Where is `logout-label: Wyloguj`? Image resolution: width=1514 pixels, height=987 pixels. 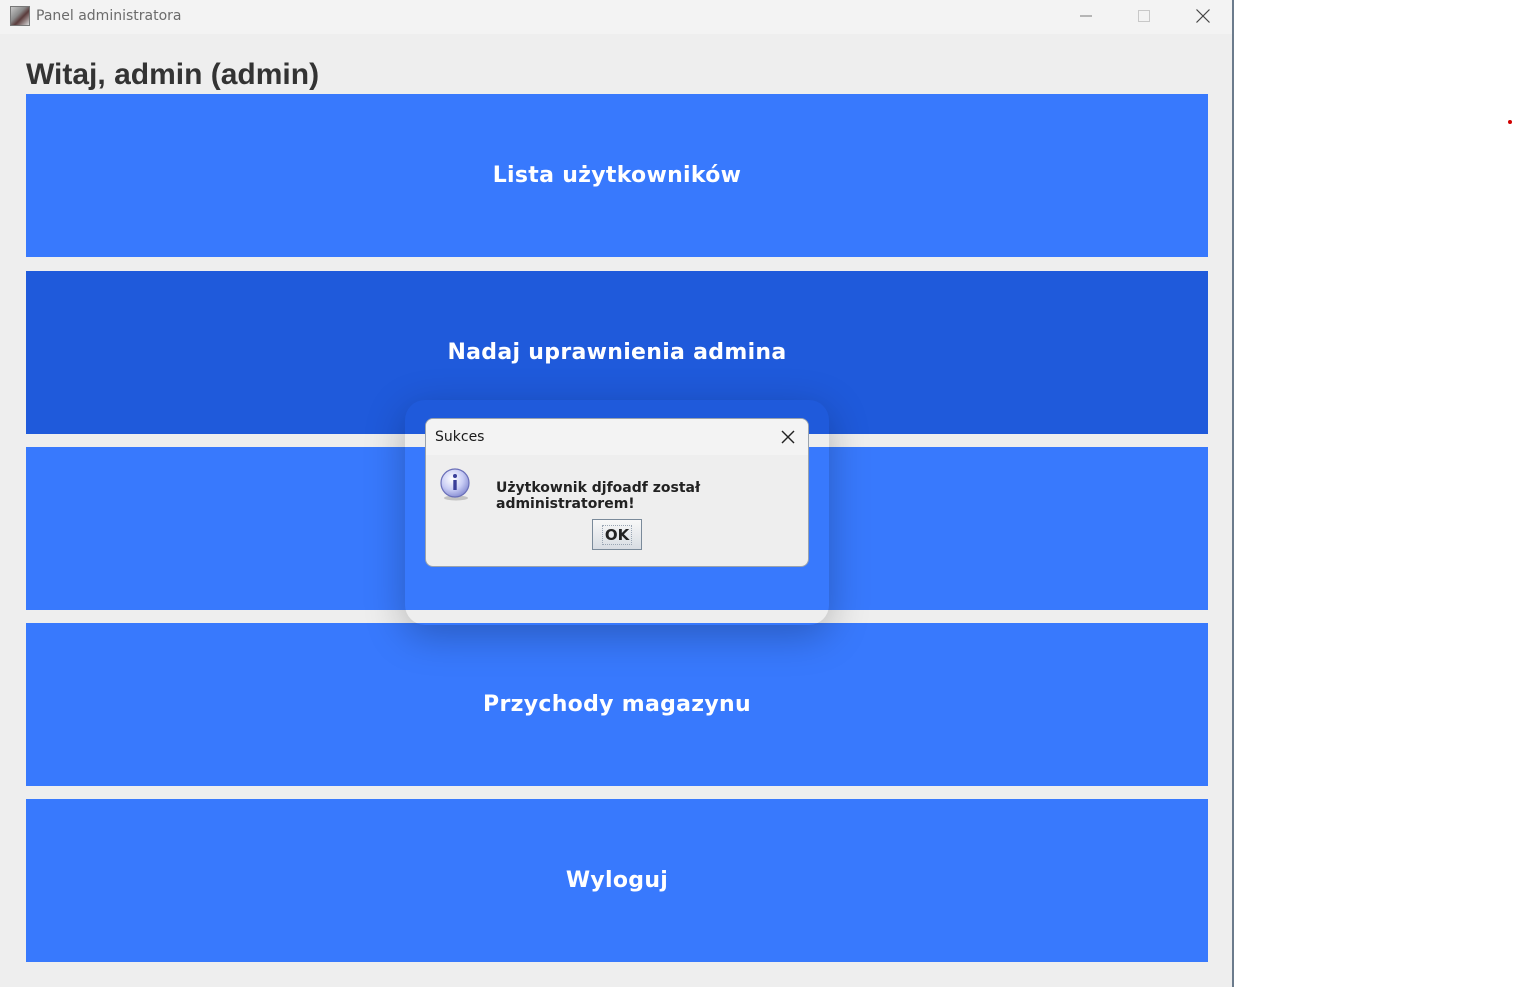
logout-label: Wyloguj is located at coordinates (617, 880).